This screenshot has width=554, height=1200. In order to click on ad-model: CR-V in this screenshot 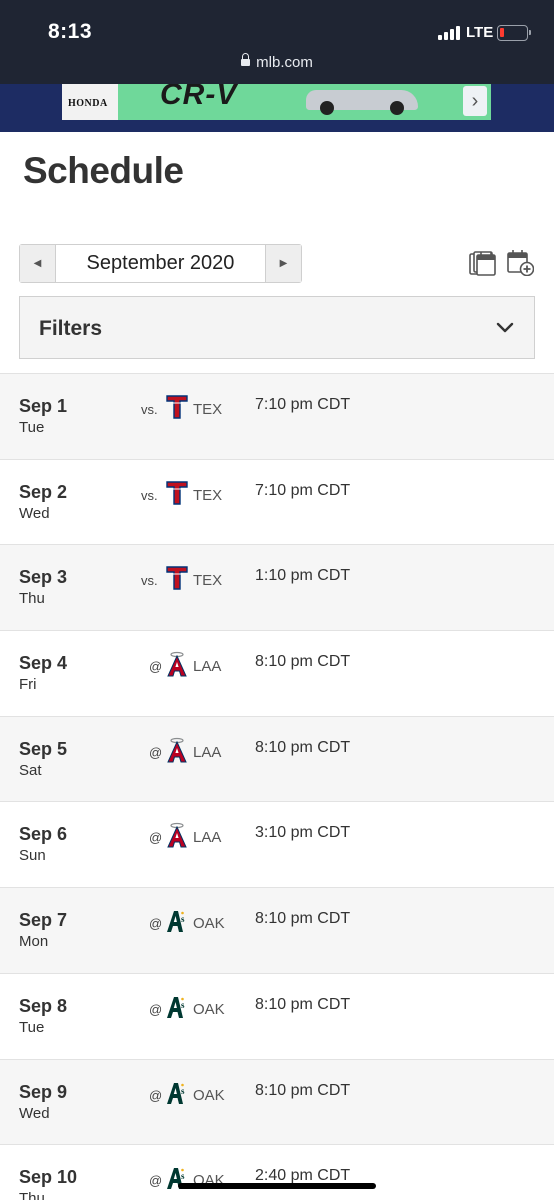, I will do `click(199, 97)`.